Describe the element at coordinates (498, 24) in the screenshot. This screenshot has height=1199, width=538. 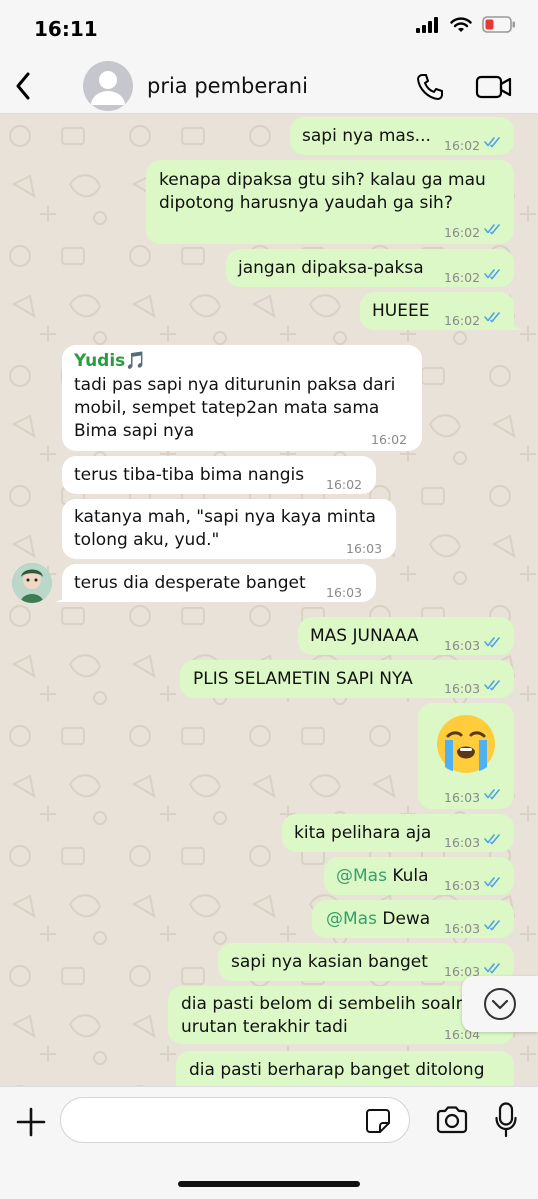
I see `battery-icon` at that location.